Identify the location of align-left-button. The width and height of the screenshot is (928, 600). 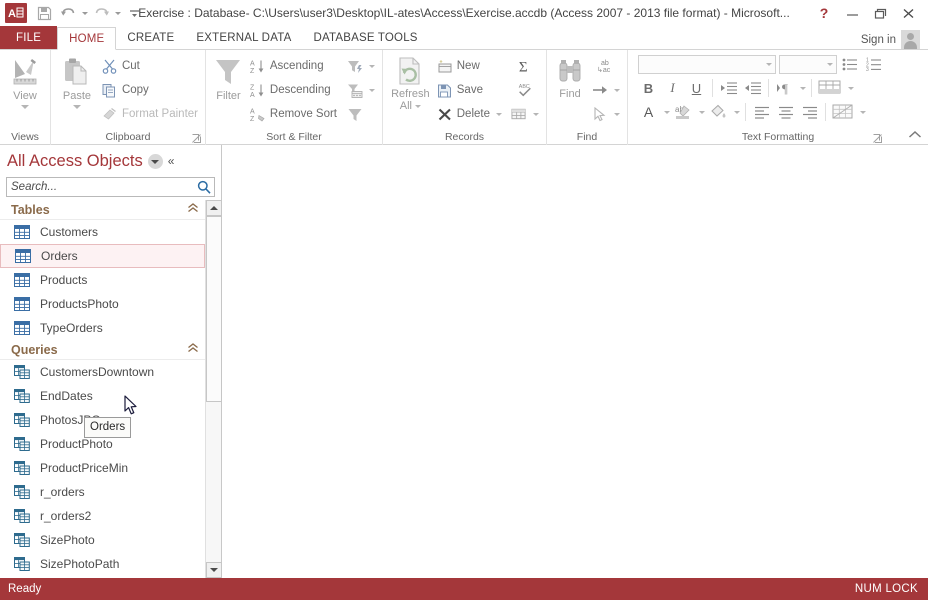
(761, 112).